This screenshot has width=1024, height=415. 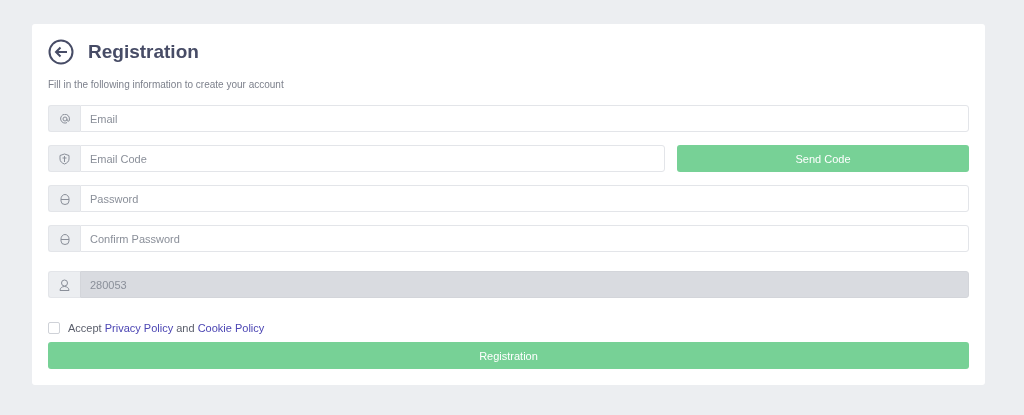 What do you see at coordinates (524, 118) in the screenshot?
I see `input-field: Email` at bounding box center [524, 118].